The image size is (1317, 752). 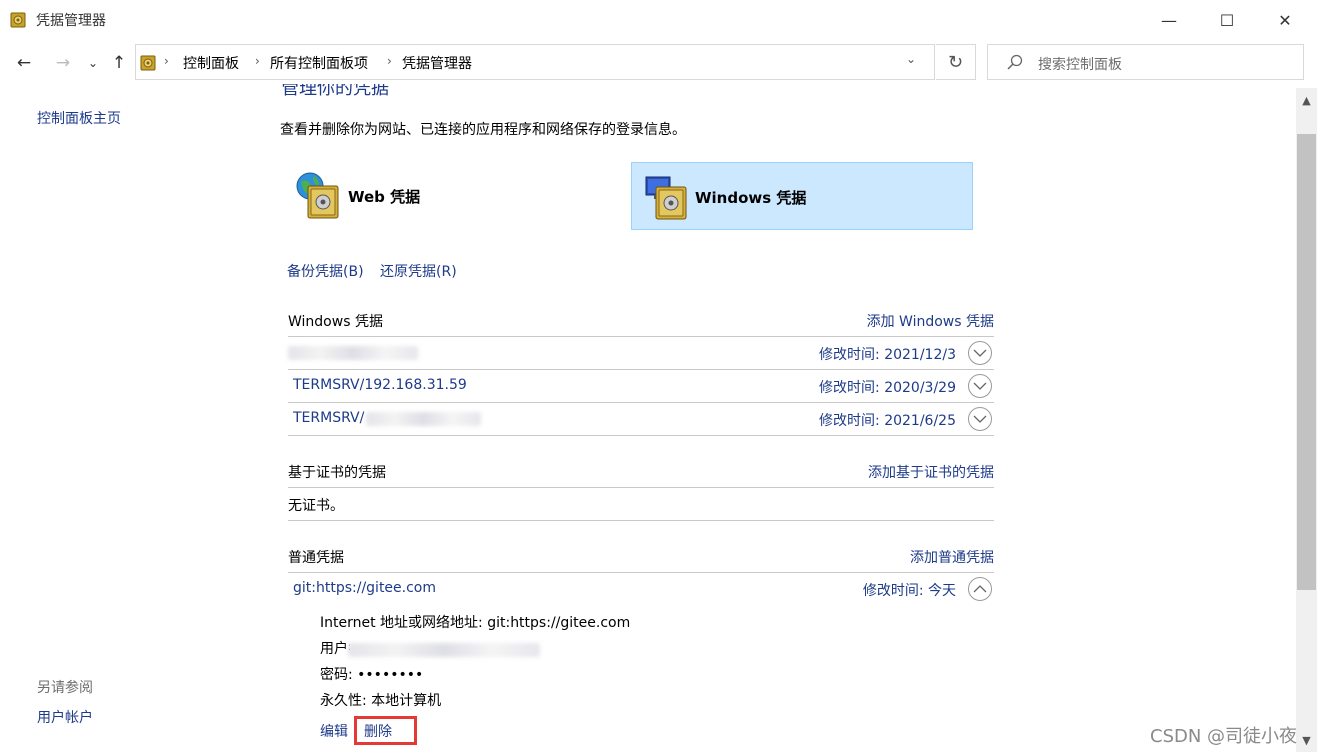 What do you see at coordinates (418, 271) in the screenshot?
I see `restore-credentials-link: 还原凭据(R)` at bounding box center [418, 271].